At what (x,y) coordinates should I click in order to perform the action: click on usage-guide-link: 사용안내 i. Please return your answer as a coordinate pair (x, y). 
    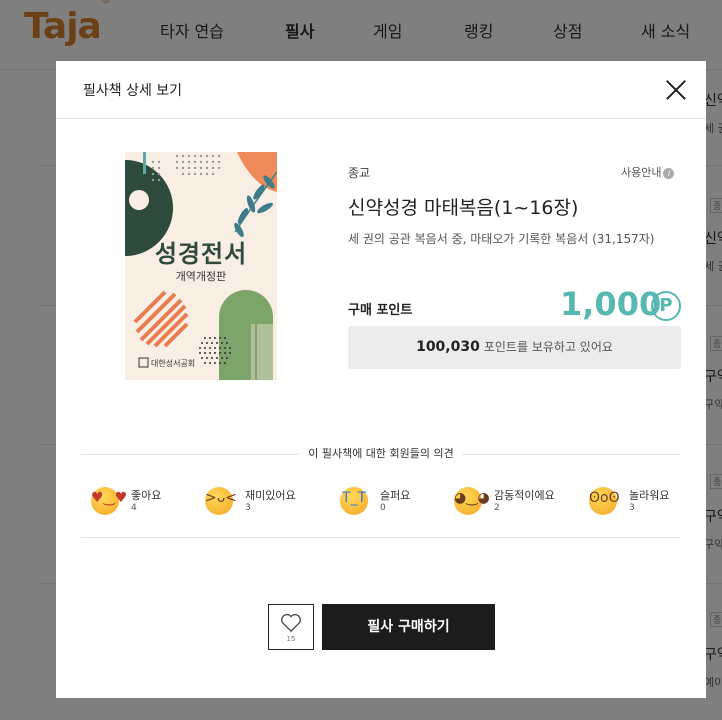
    Looking at the image, I should click on (648, 172).